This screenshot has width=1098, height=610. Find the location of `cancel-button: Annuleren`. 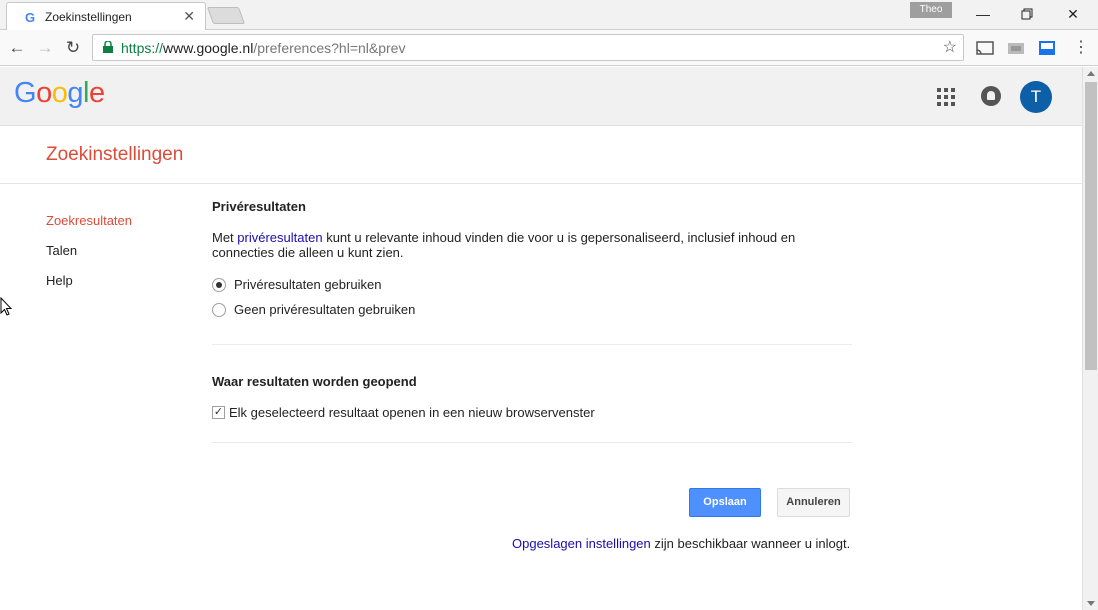

cancel-button: Annuleren is located at coordinates (813, 502).